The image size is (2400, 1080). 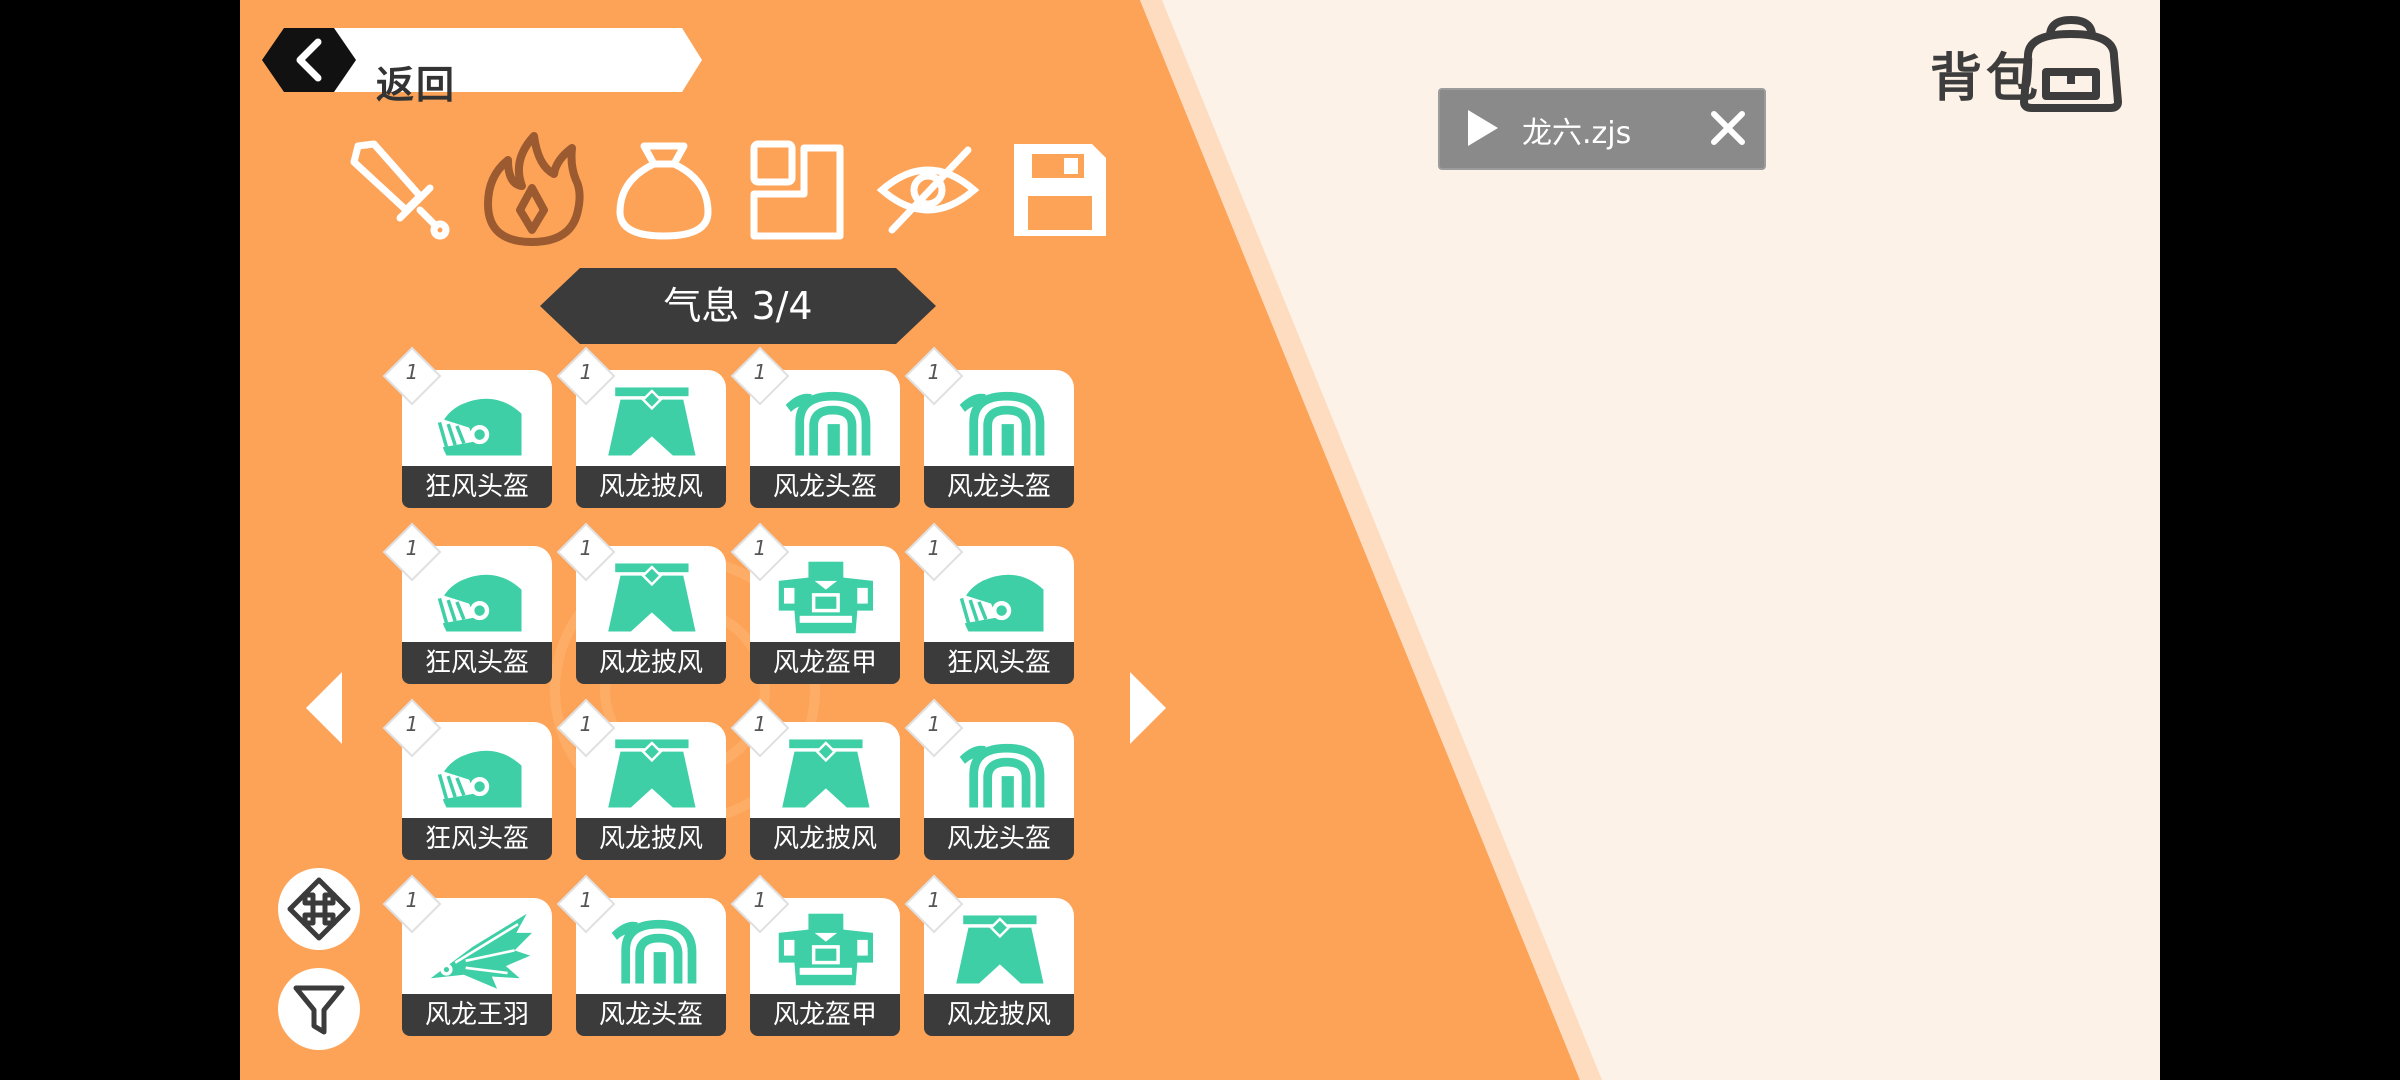 I want to click on tab-corner, so click(x=796, y=190).